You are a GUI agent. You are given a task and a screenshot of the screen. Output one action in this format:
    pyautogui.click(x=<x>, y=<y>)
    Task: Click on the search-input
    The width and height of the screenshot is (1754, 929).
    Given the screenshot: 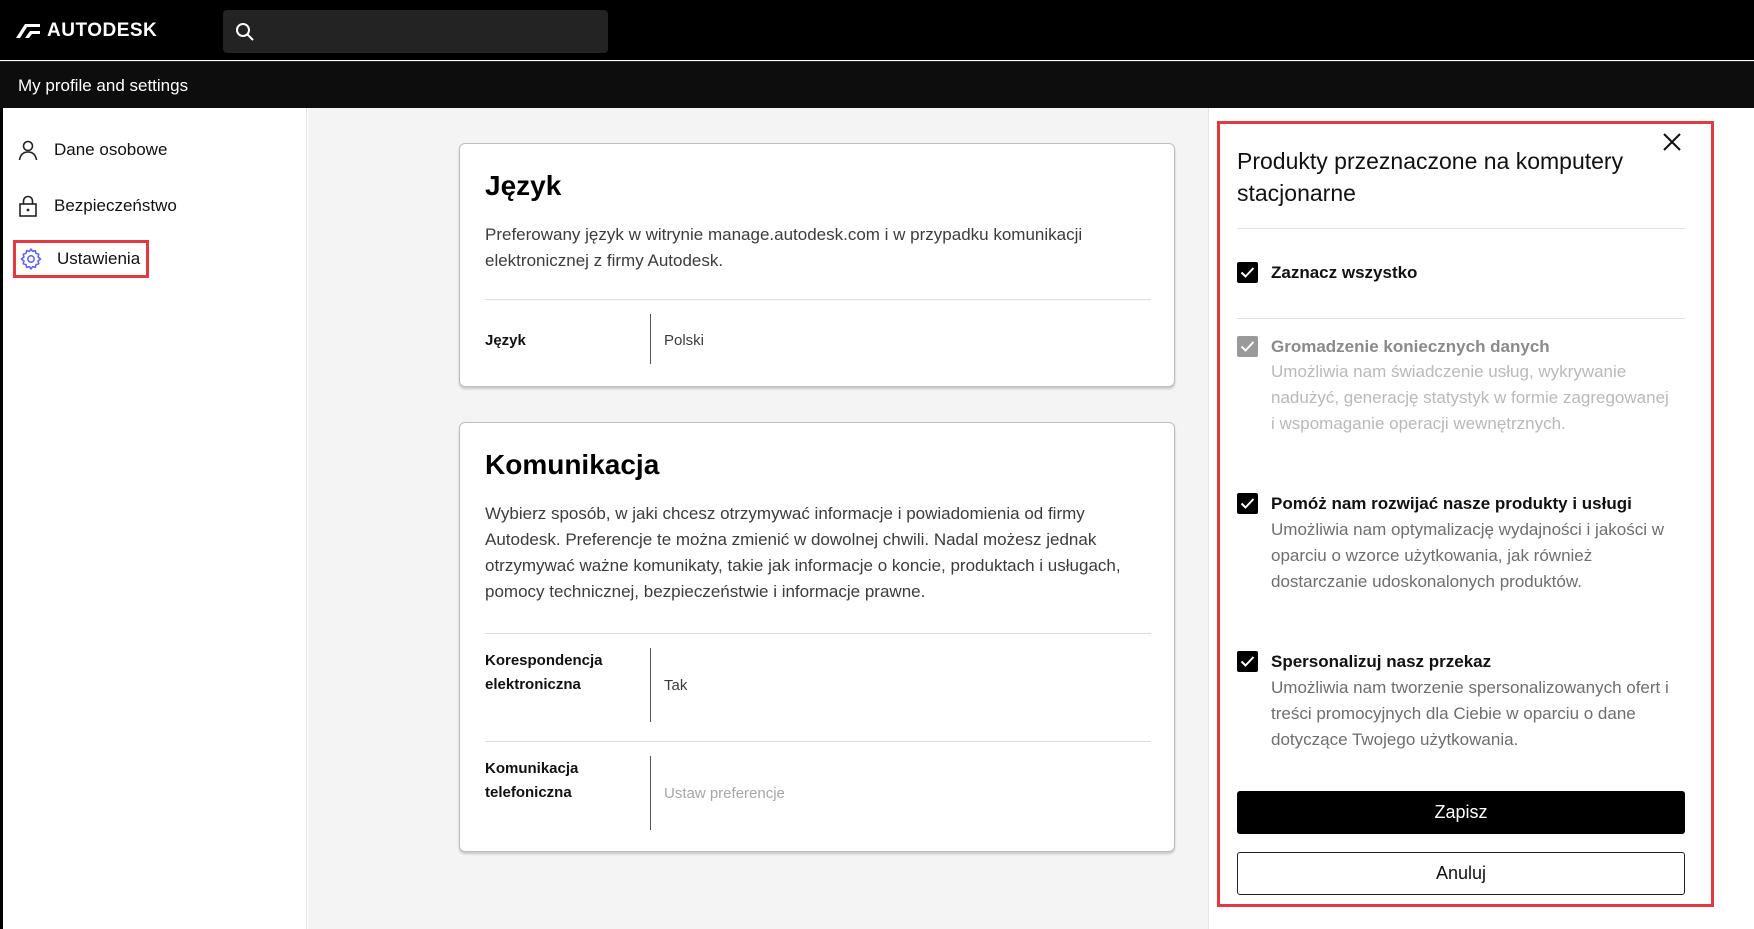 What is the action you would take?
    pyautogui.click(x=415, y=31)
    